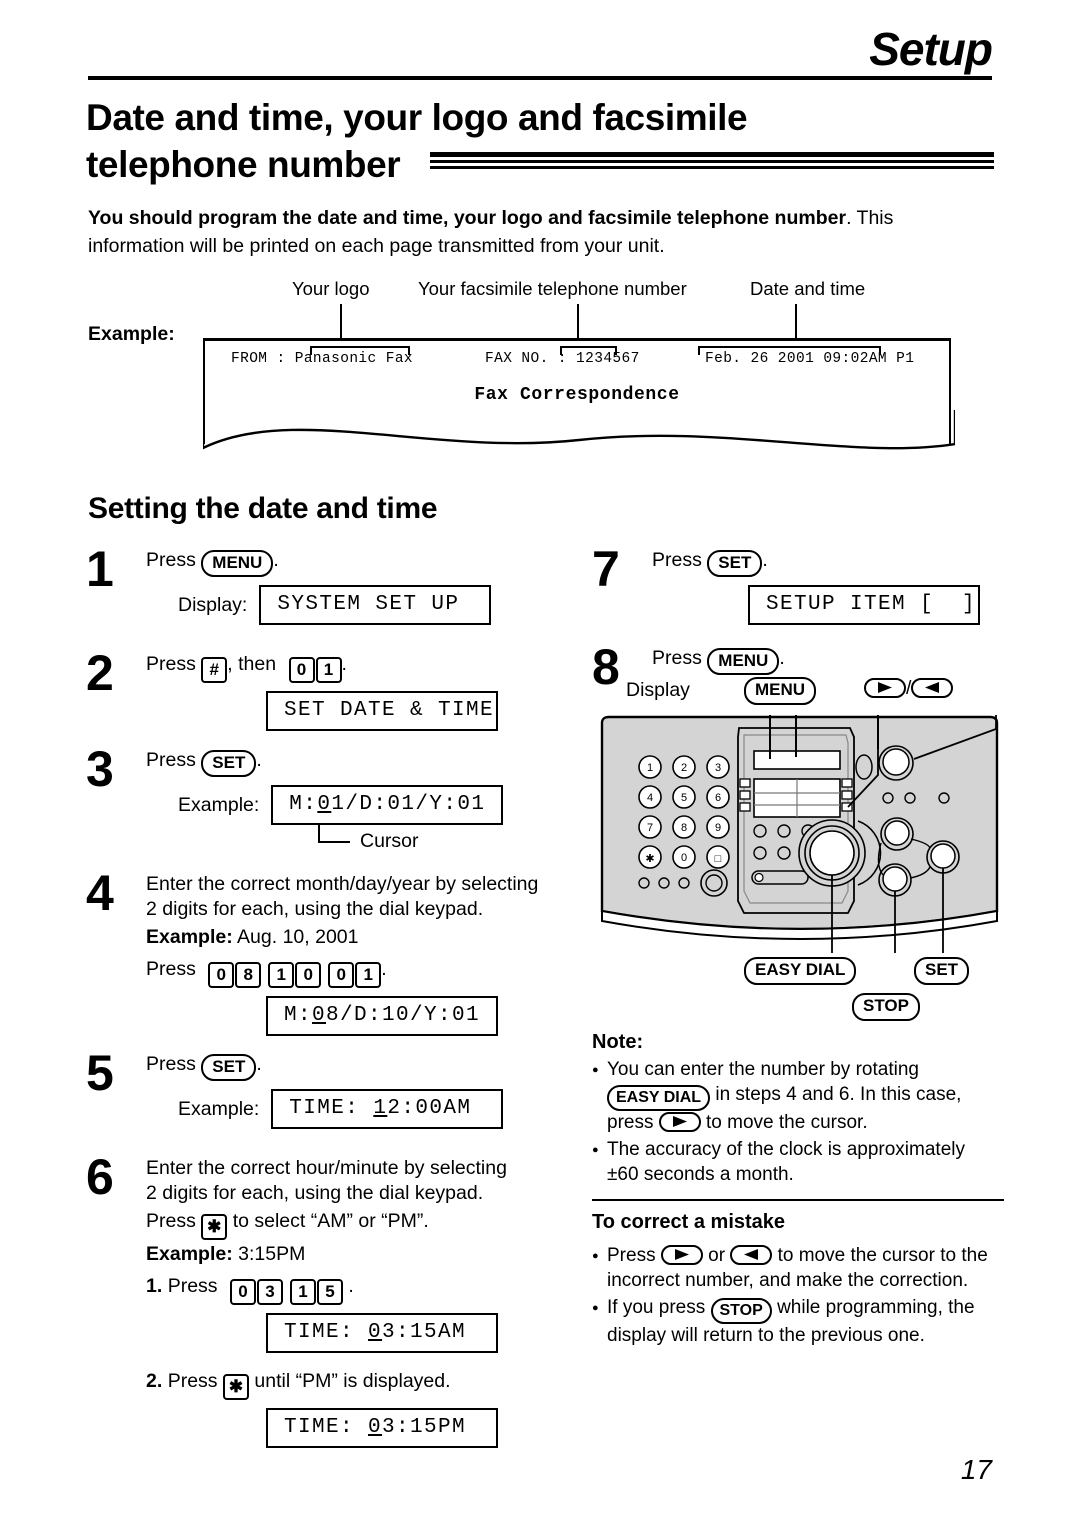 The width and height of the screenshot is (1080, 1526). I want to click on step-2-body: Press #, then 01. SET DATE & TIME, so click(361, 691).